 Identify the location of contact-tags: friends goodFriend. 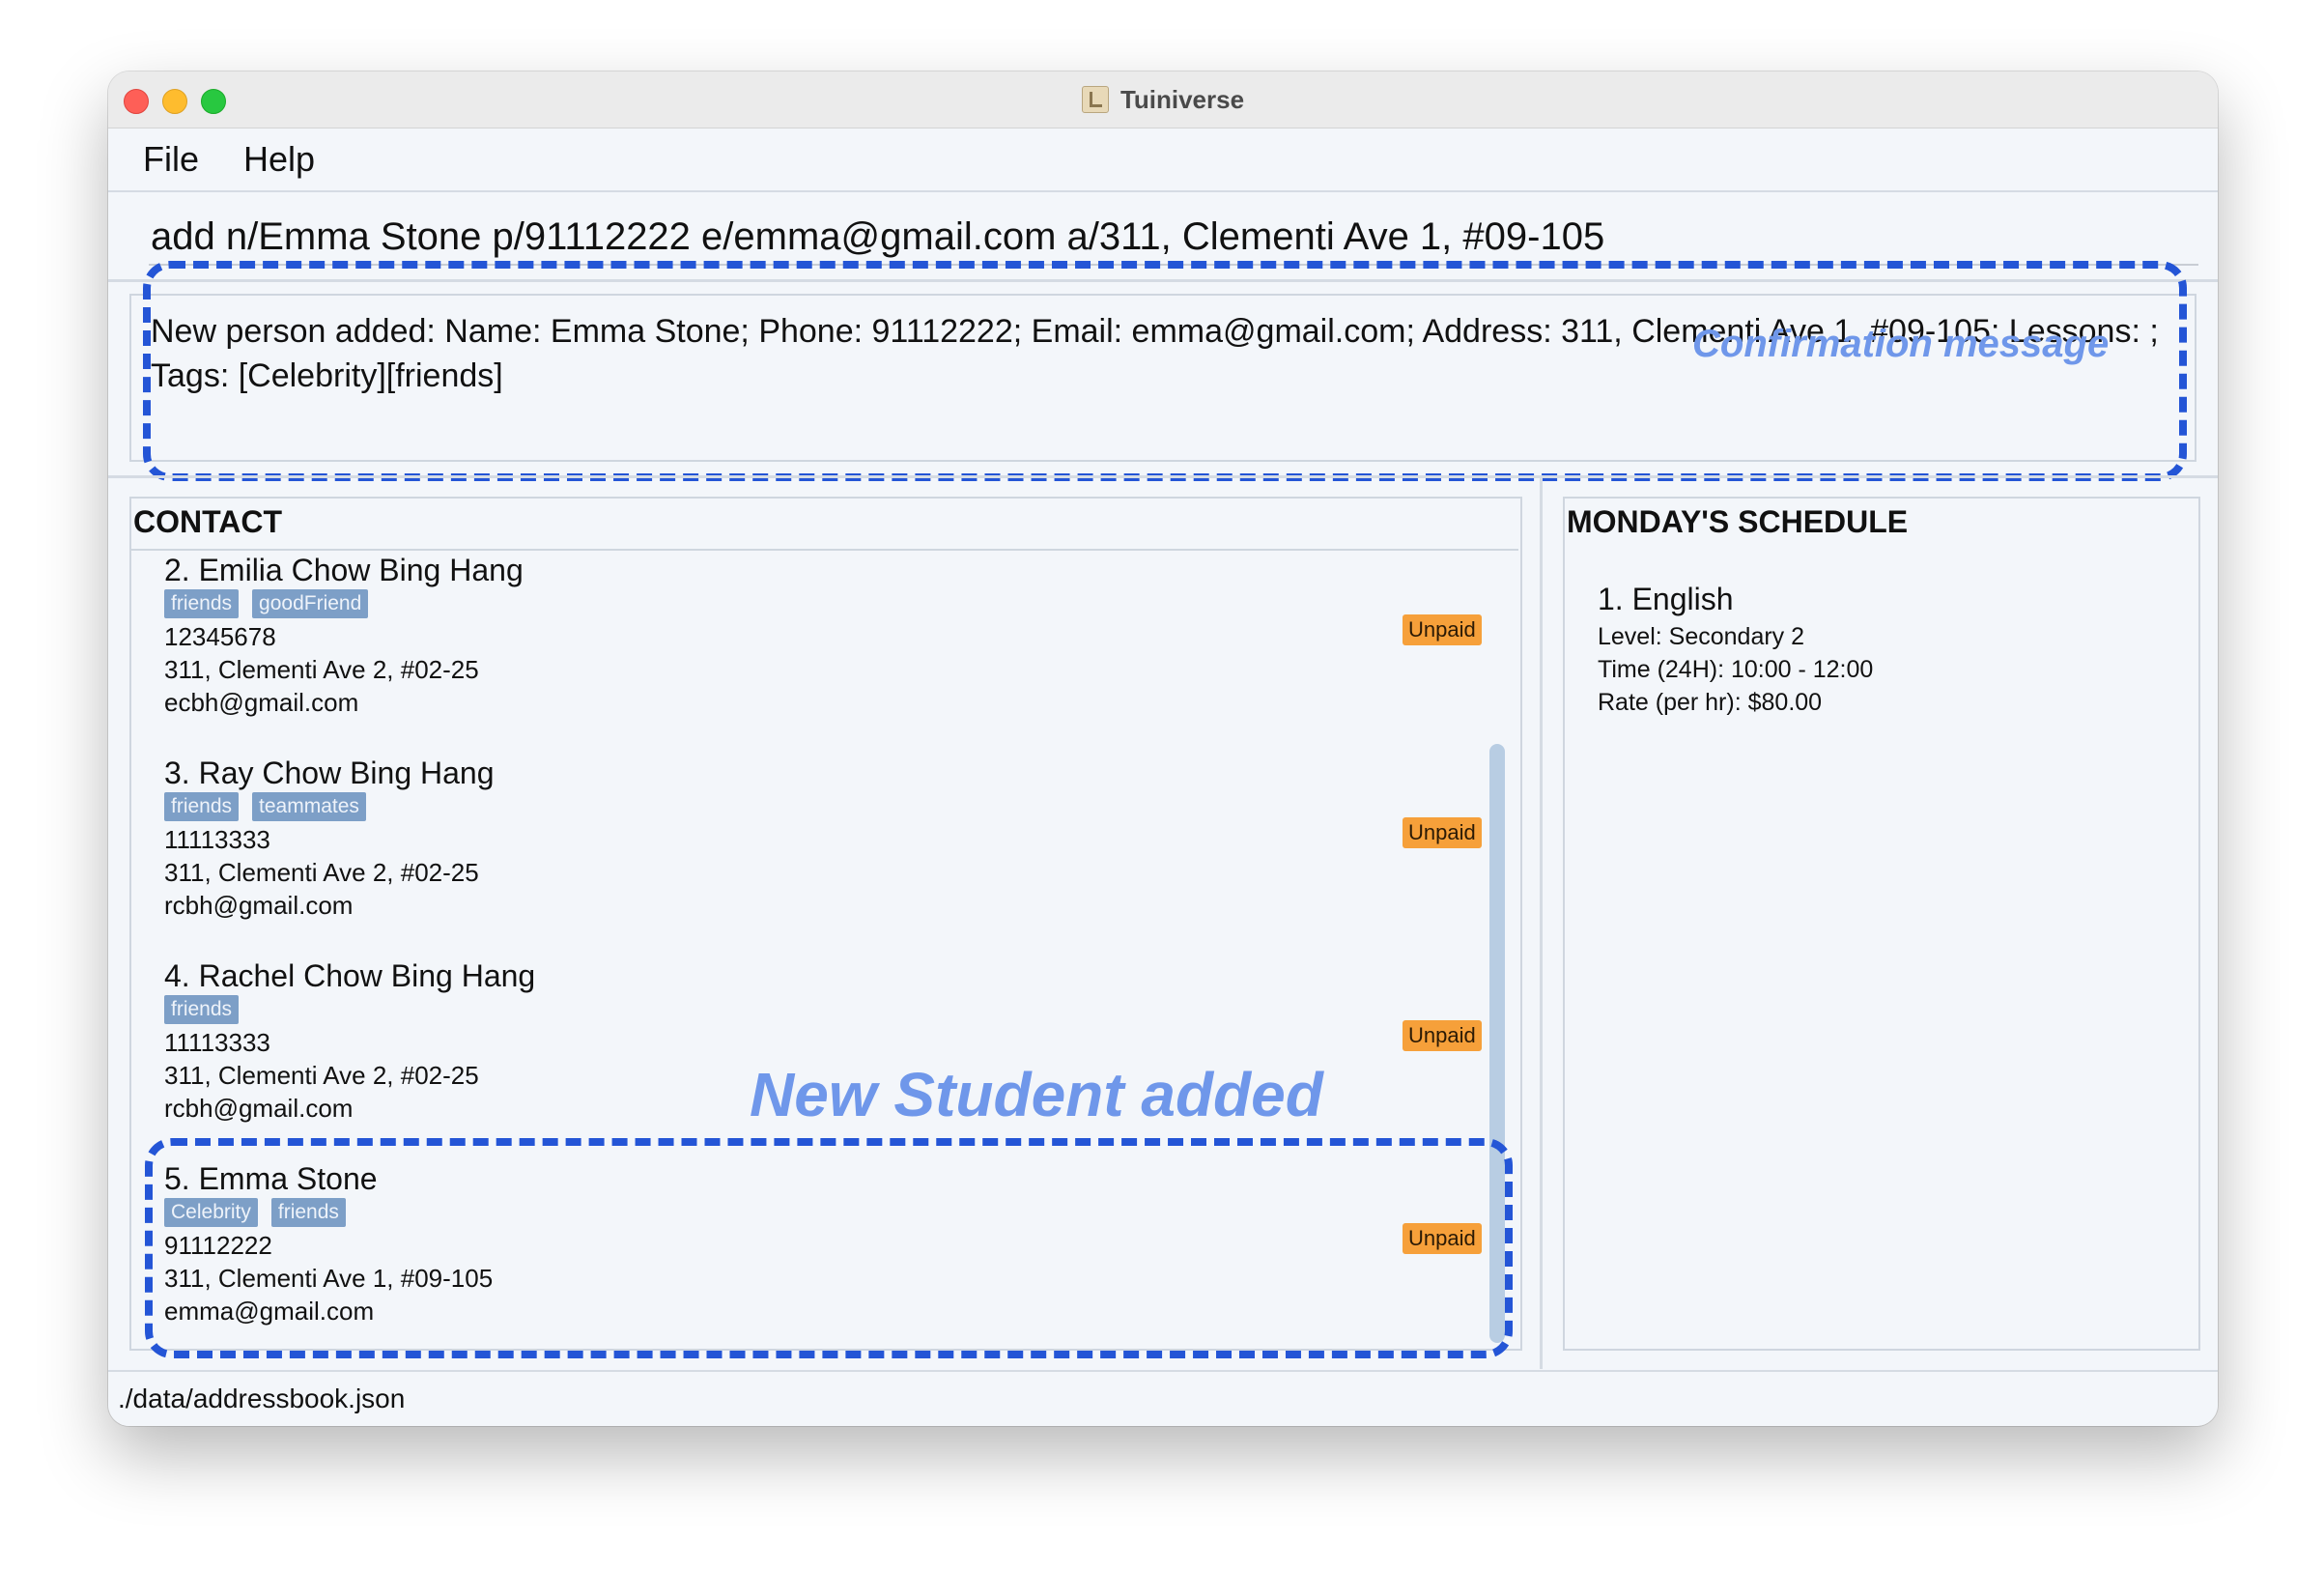
(266, 603).